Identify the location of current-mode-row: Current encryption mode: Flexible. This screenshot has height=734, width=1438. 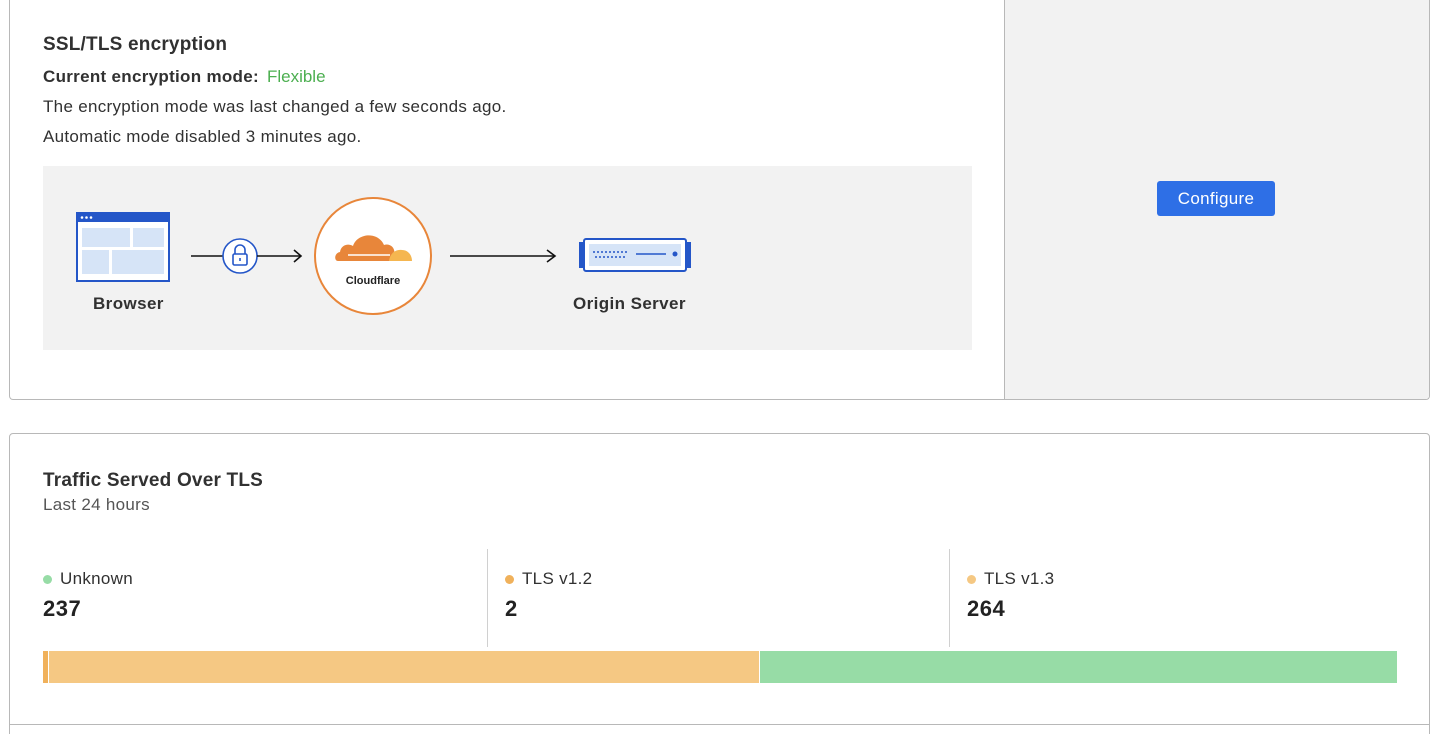
(184, 77).